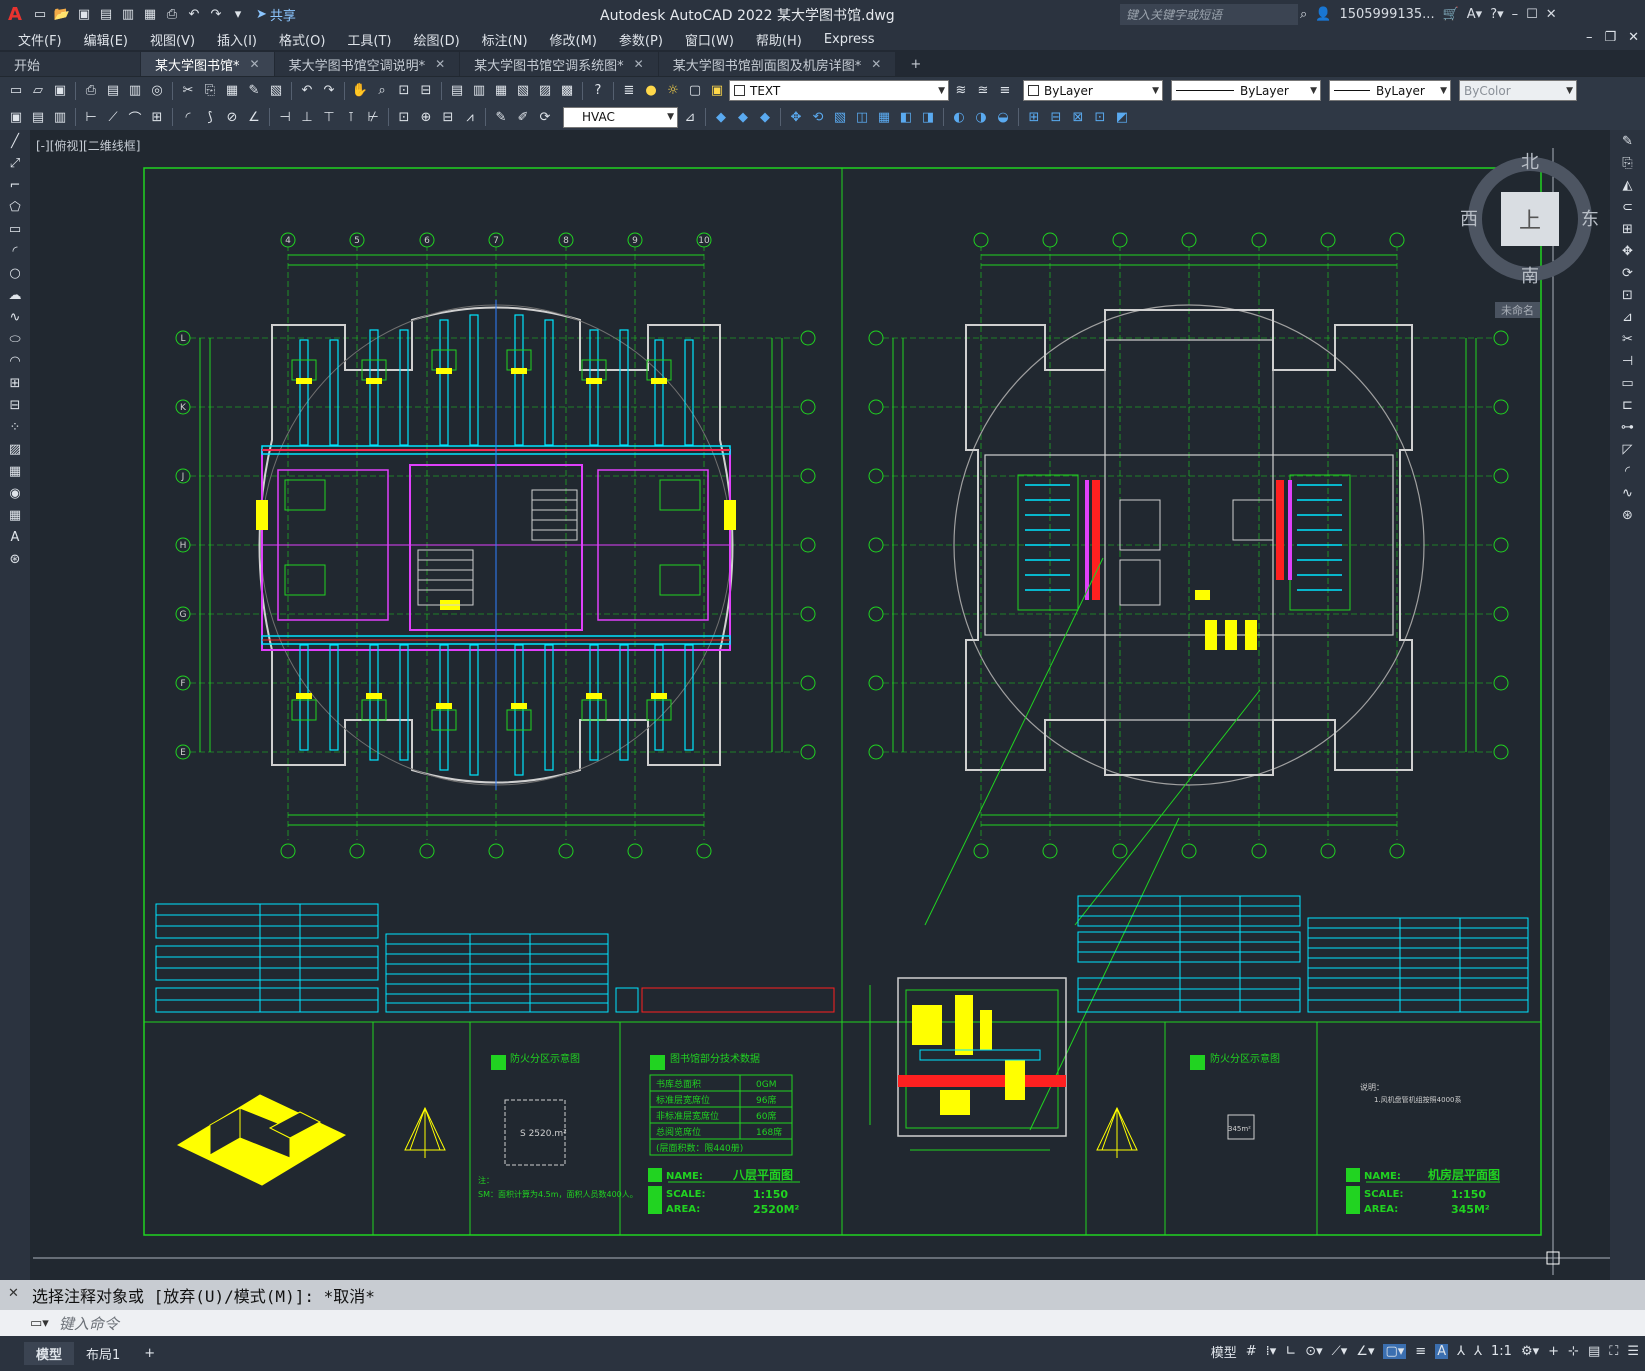 Image resolution: width=1645 pixels, height=1371 pixels. Describe the element at coordinates (373, 117) in the screenshot. I see `dim-break-icon: ⊬` at that location.